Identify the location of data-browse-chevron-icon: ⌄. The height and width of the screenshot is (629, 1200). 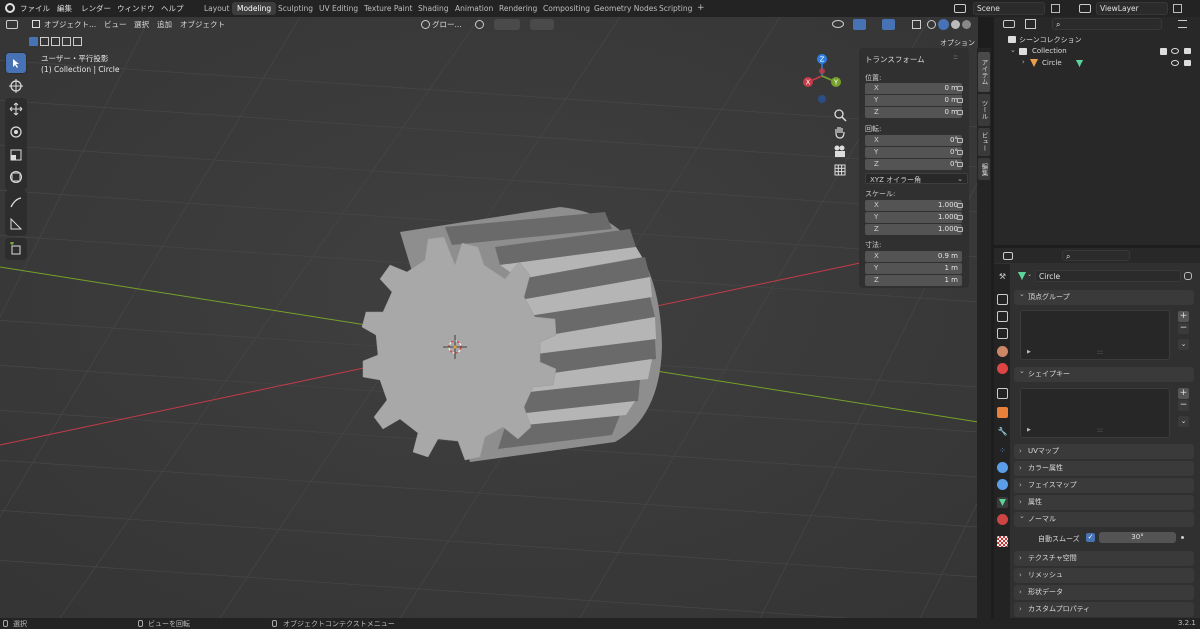
(1029, 274).